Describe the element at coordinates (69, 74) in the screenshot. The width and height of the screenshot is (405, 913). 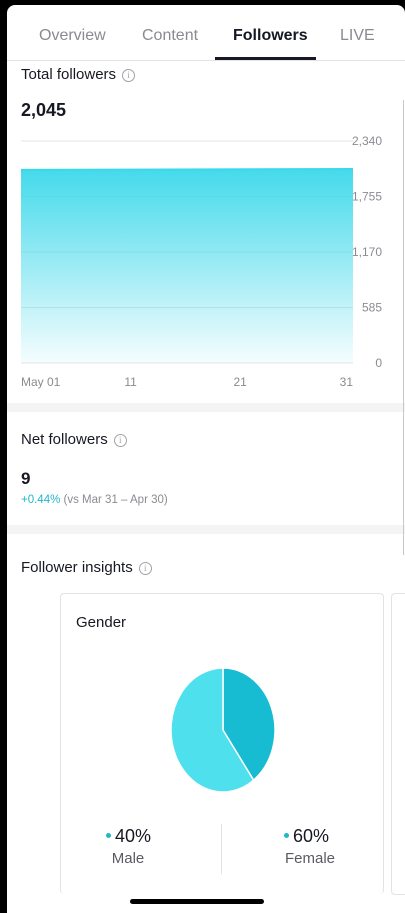
I see `total-followers-label: Total followers` at that location.